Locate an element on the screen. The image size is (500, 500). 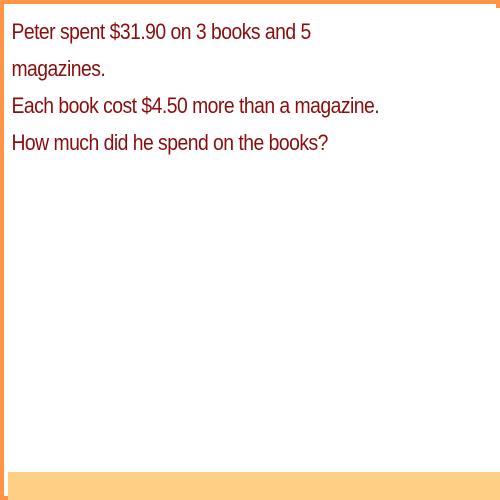
problem-line: magazines. is located at coordinates (58, 68).